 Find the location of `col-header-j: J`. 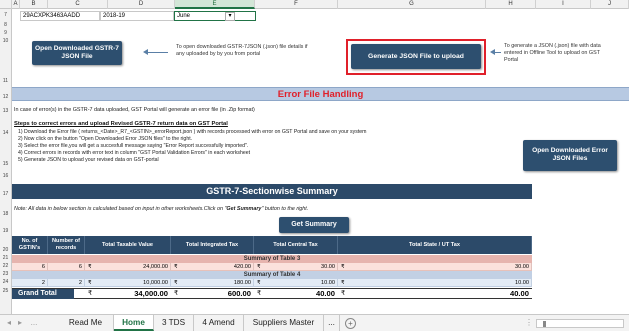

col-header-j: J is located at coordinates (610, 4).